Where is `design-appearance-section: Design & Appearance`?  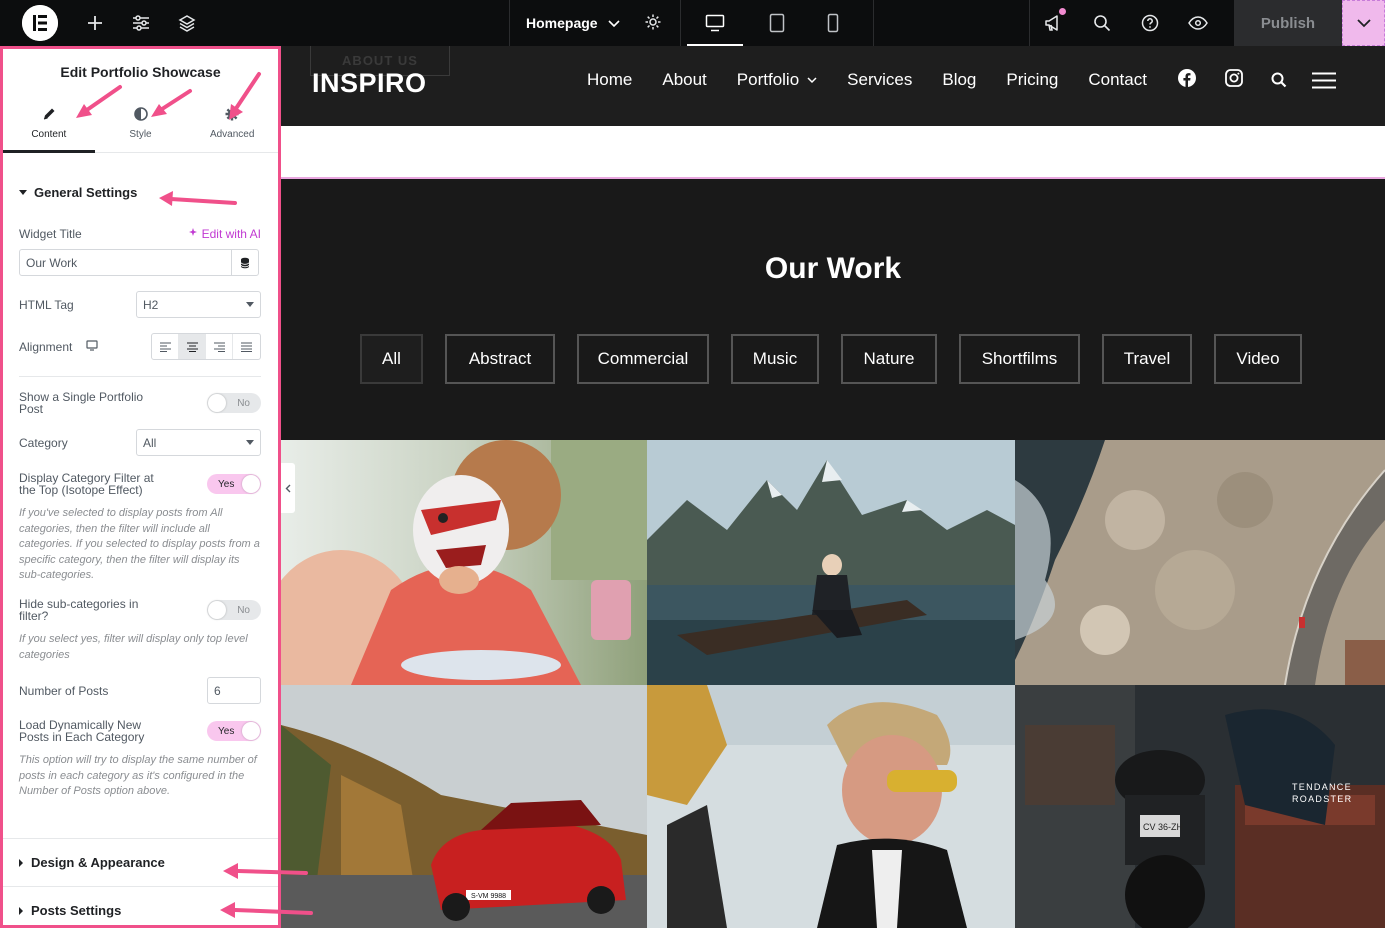 design-appearance-section: Design & Appearance is located at coordinates (140, 862).